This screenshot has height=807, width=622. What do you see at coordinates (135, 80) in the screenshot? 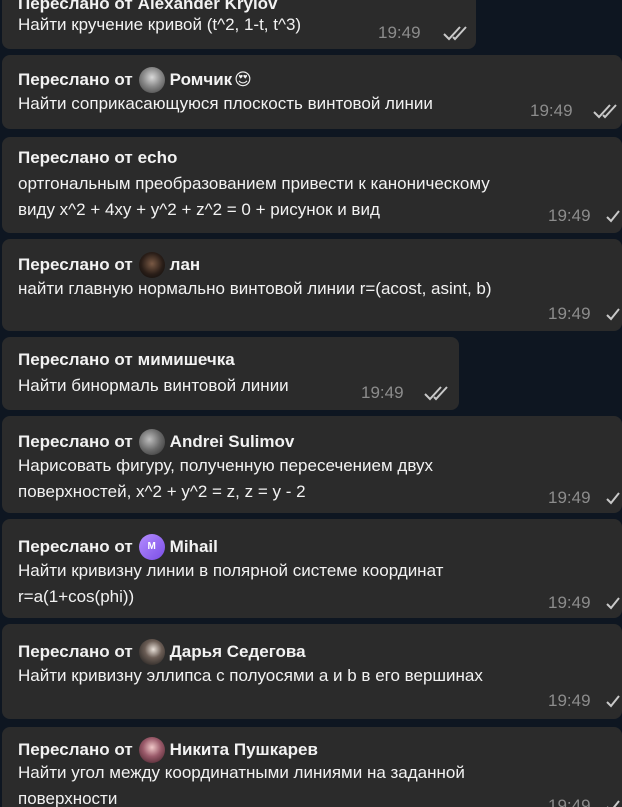
I see `forward-header: Переслано от Ромчик 😍` at bounding box center [135, 80].